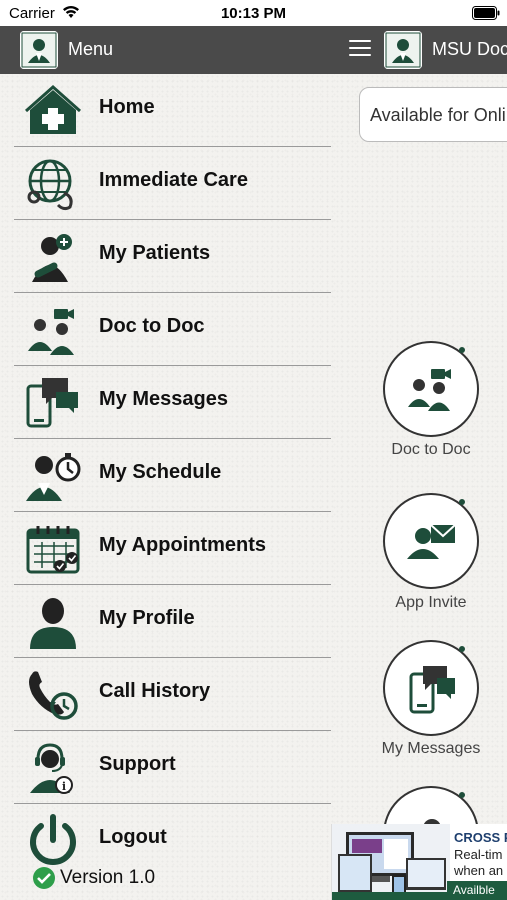 This screenshot has width=507, height=900. I want to click on menu-label-my-patients: My Patients, so click(155, 253).